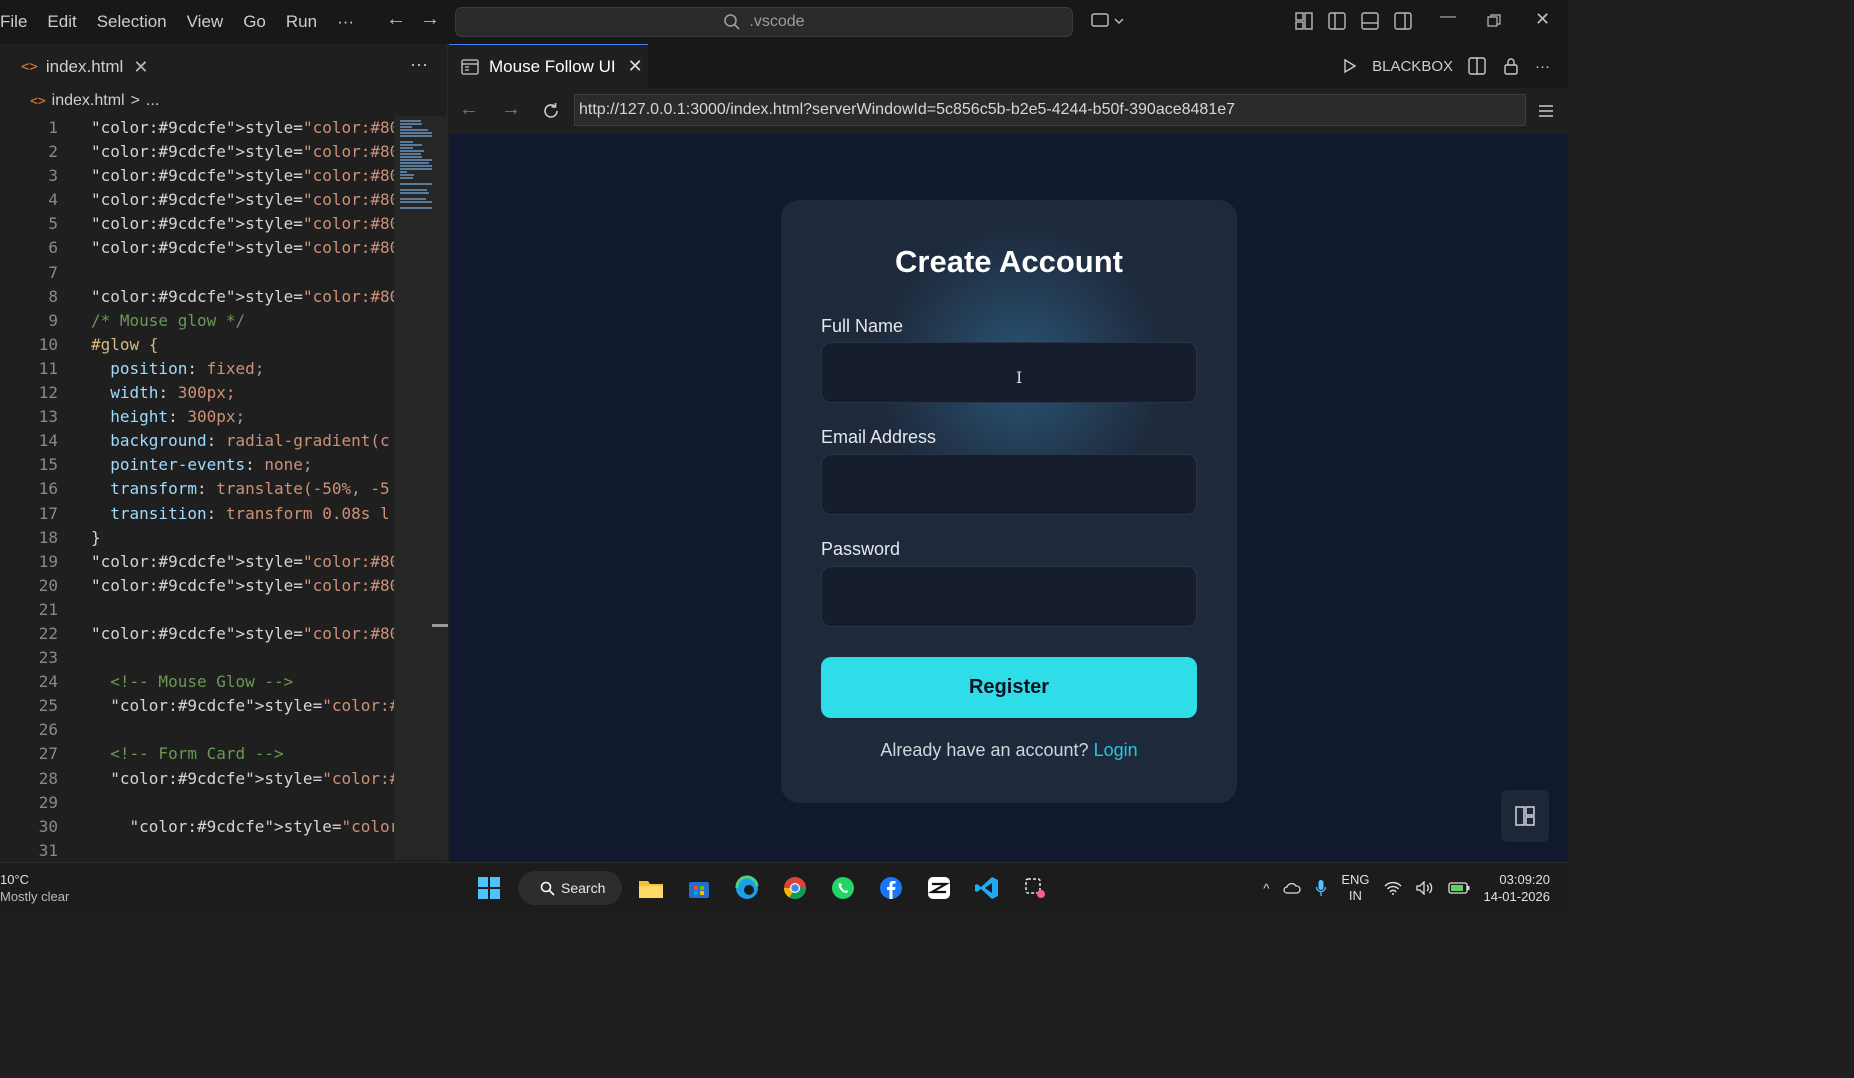  I want to click on customize-layout-icon, so click(1304, 21).